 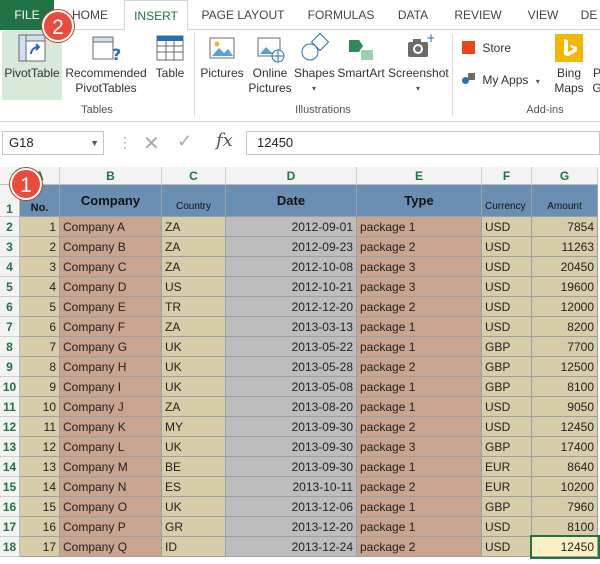 What do you see at coordinates (565, 327) in the screenshot?
I see `table-cell: 8200` at bounding box center [565, 327].